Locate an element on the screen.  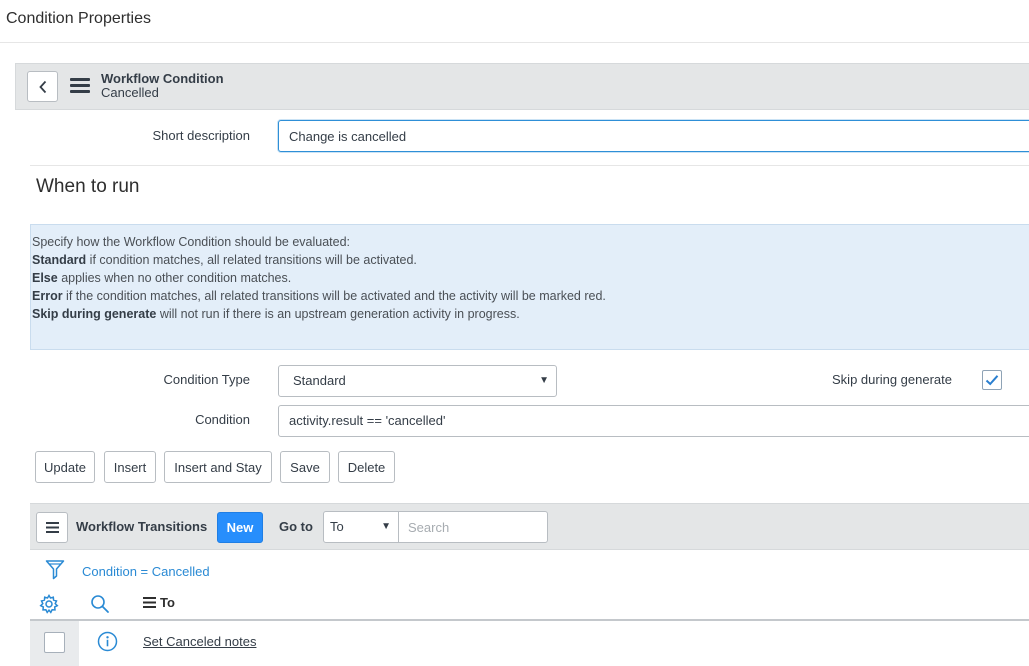
header-subtitle: Cancelled is located at coordinates (130, 92).